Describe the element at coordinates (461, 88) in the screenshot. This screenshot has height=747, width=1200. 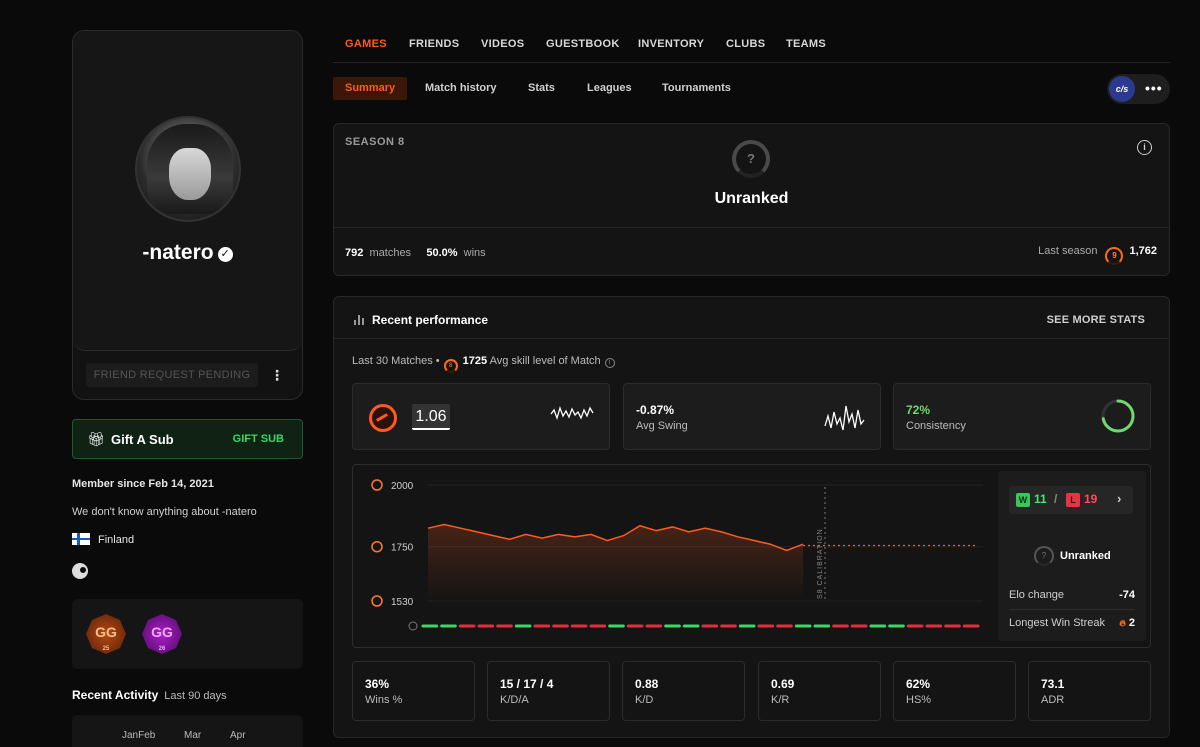
I see `subtab-match-history: Match history` at that location.